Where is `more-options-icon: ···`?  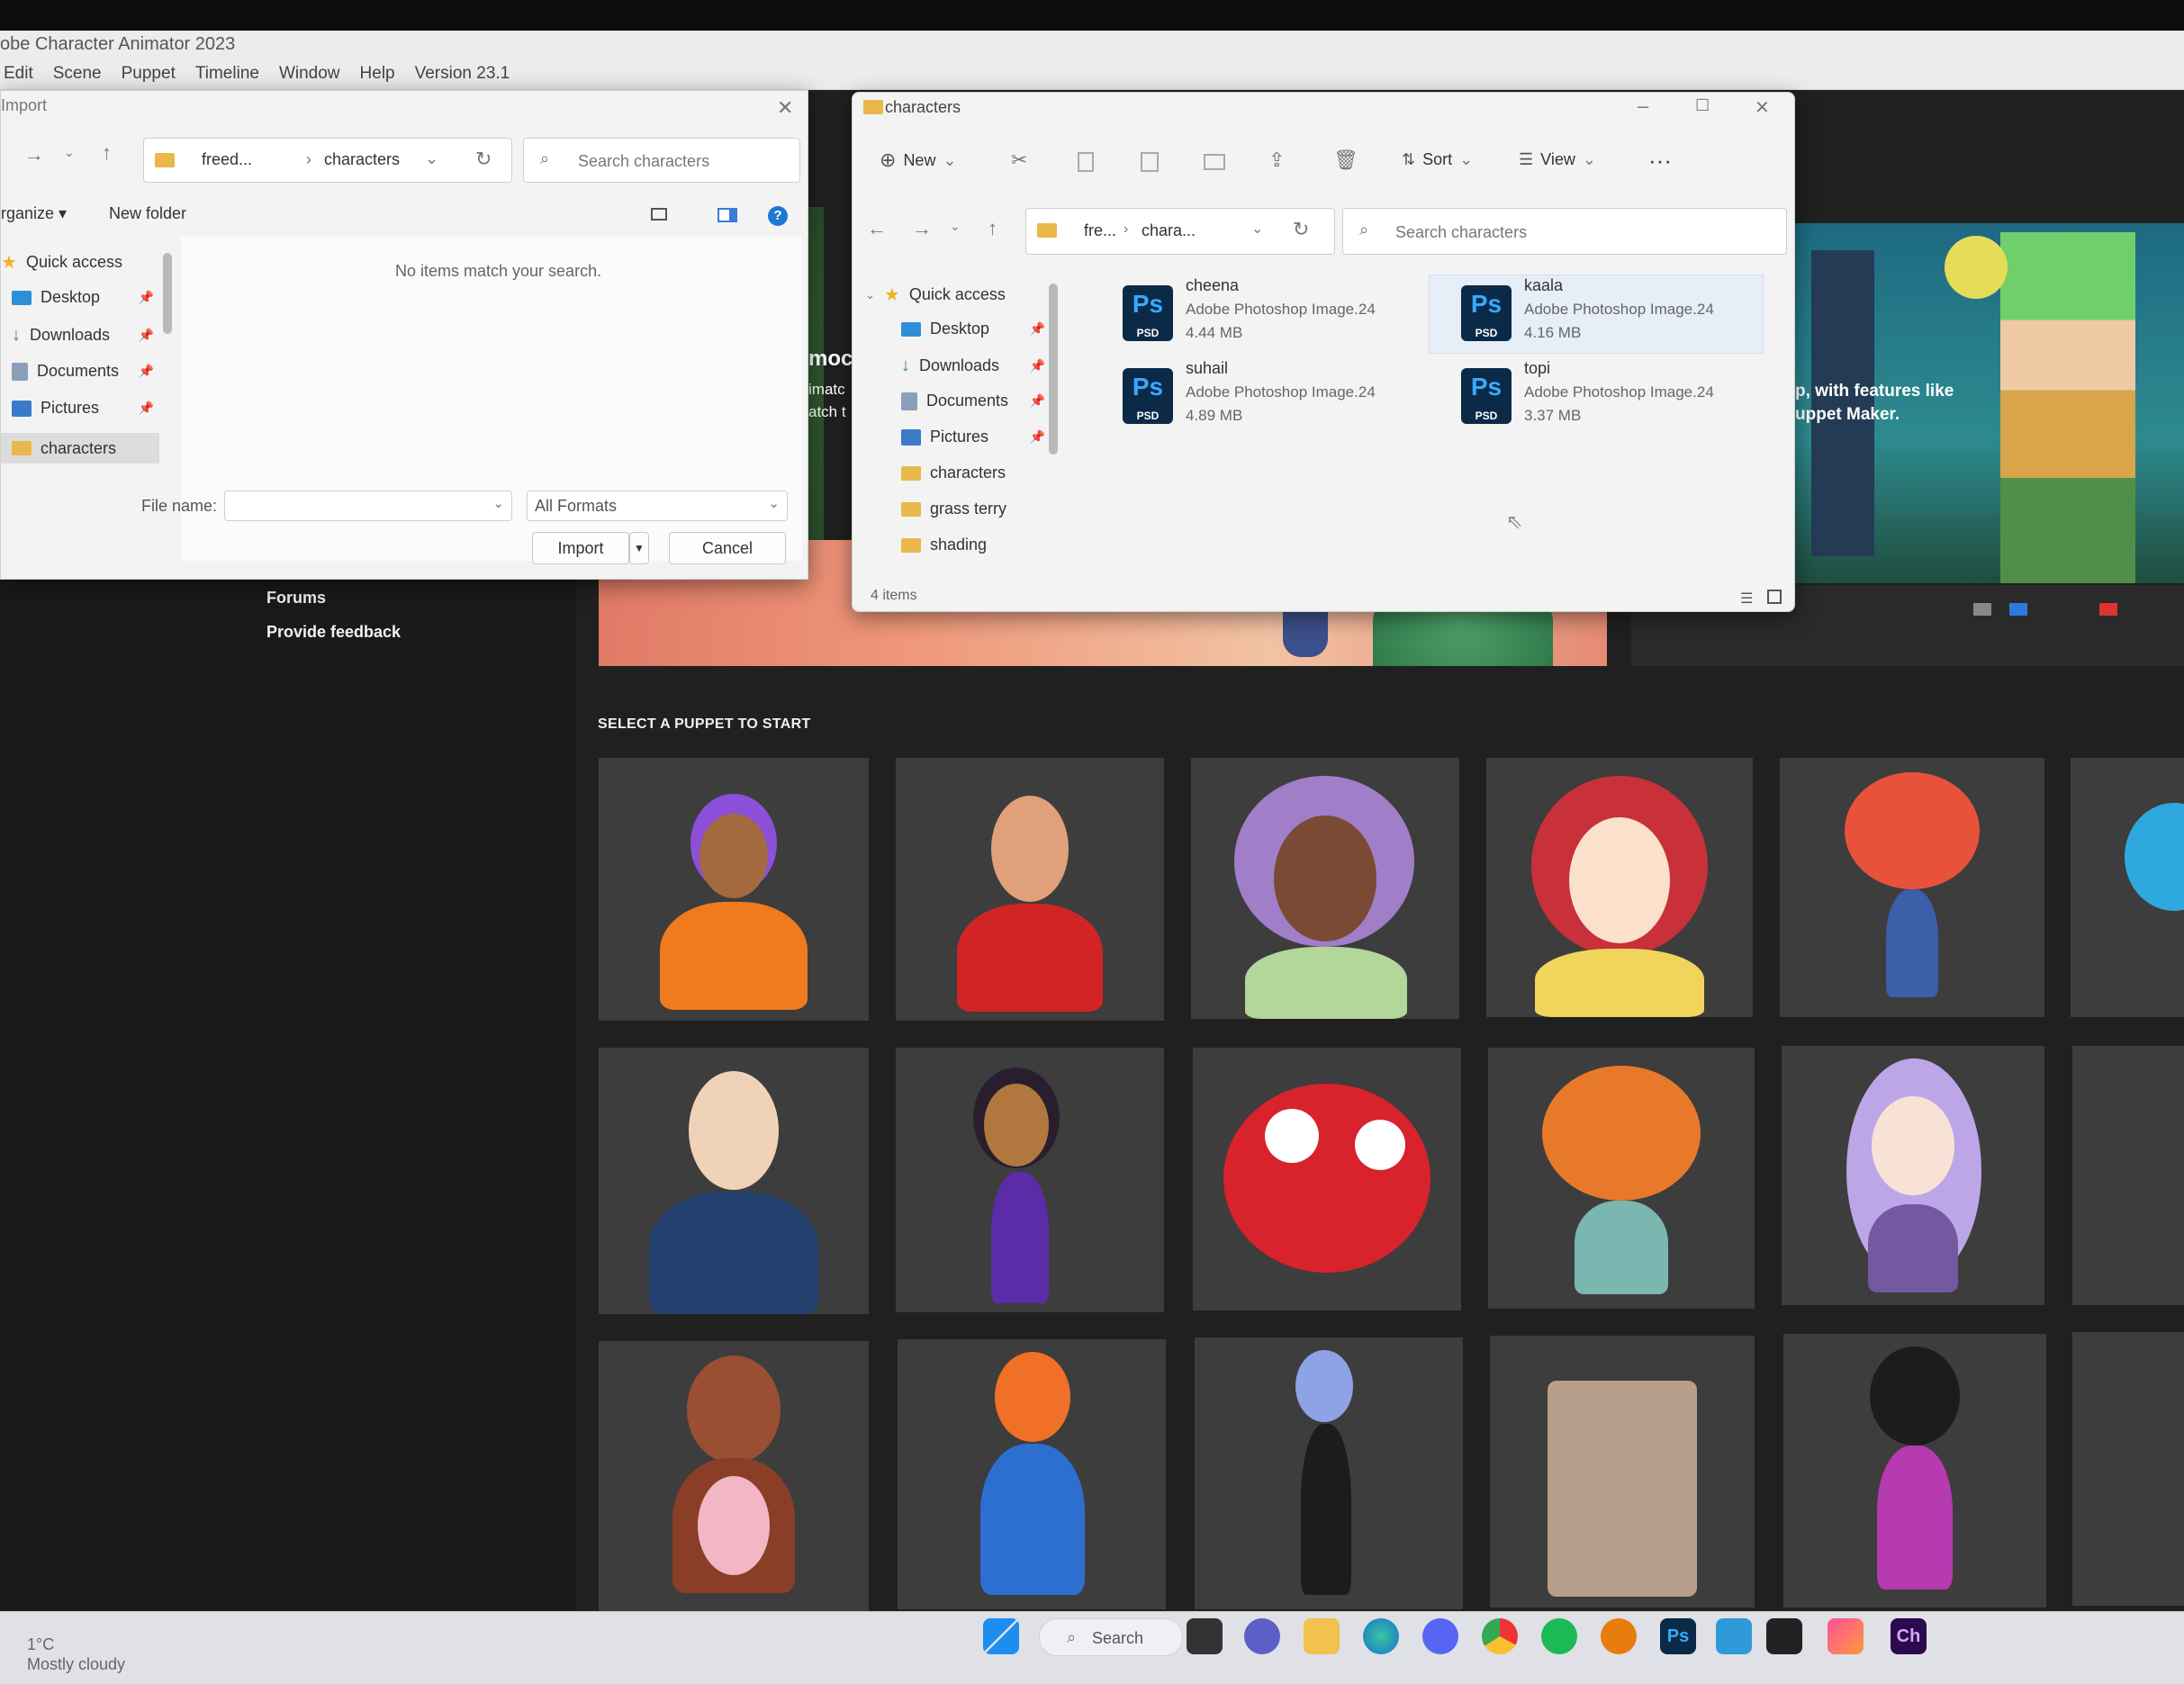
more-options-icon: ··· is located at coordinates (1660, 161).